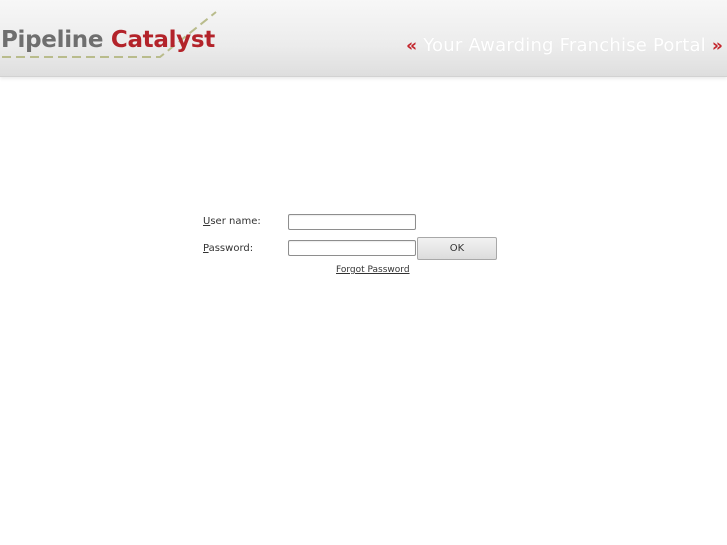 This screenshot has width=727, height=545. Describe the element at coordinates (412, 46) in the screenshot. I see `tagline-open-quote: «` at that location.